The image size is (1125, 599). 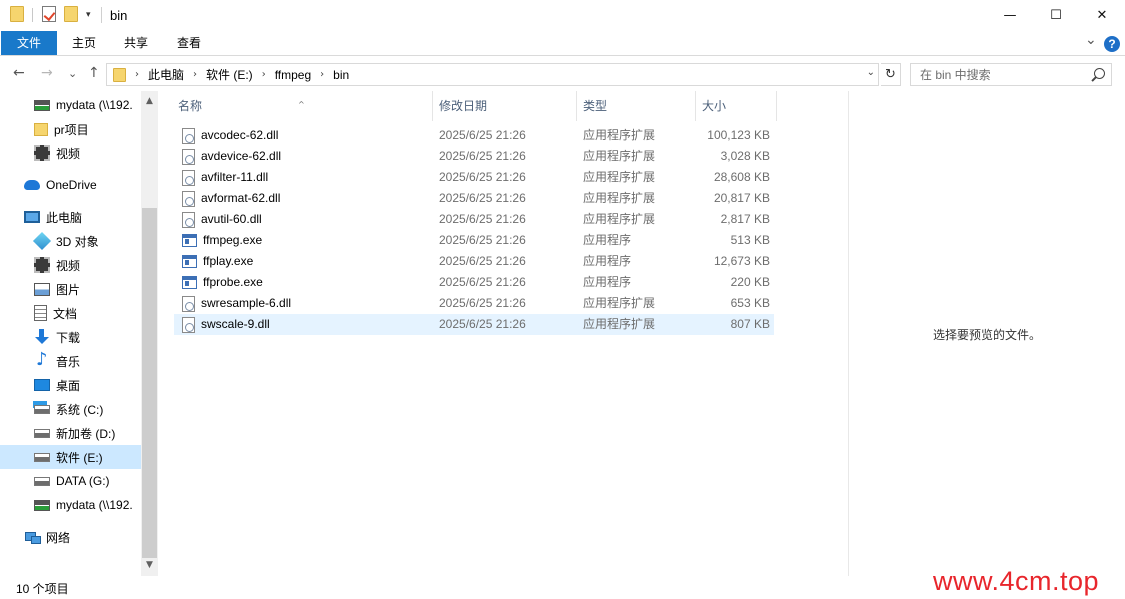 What do you see at coordinates (302, 106) in the screenshot?
I see `column-header-name: 名称 ^` at bounding box center [302, 106].